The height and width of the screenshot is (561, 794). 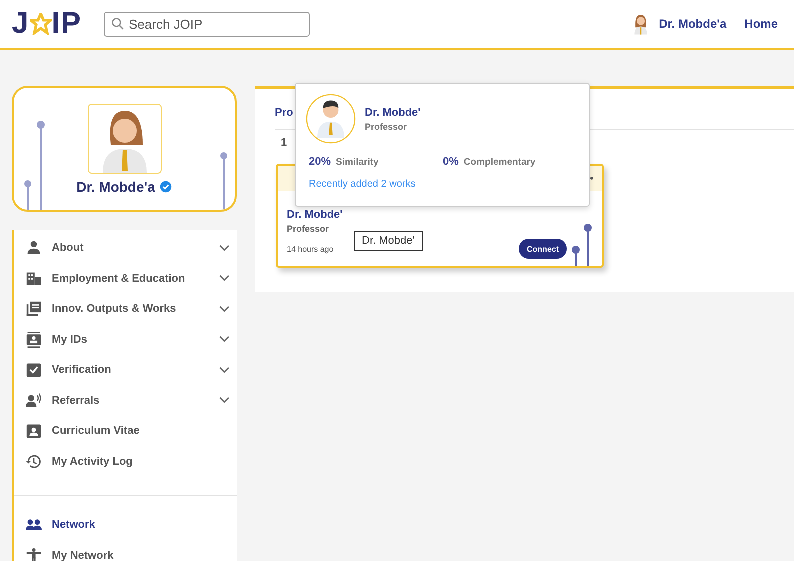 I want to click on person-name: Dr. Mobde', so click(x=315, y=215).